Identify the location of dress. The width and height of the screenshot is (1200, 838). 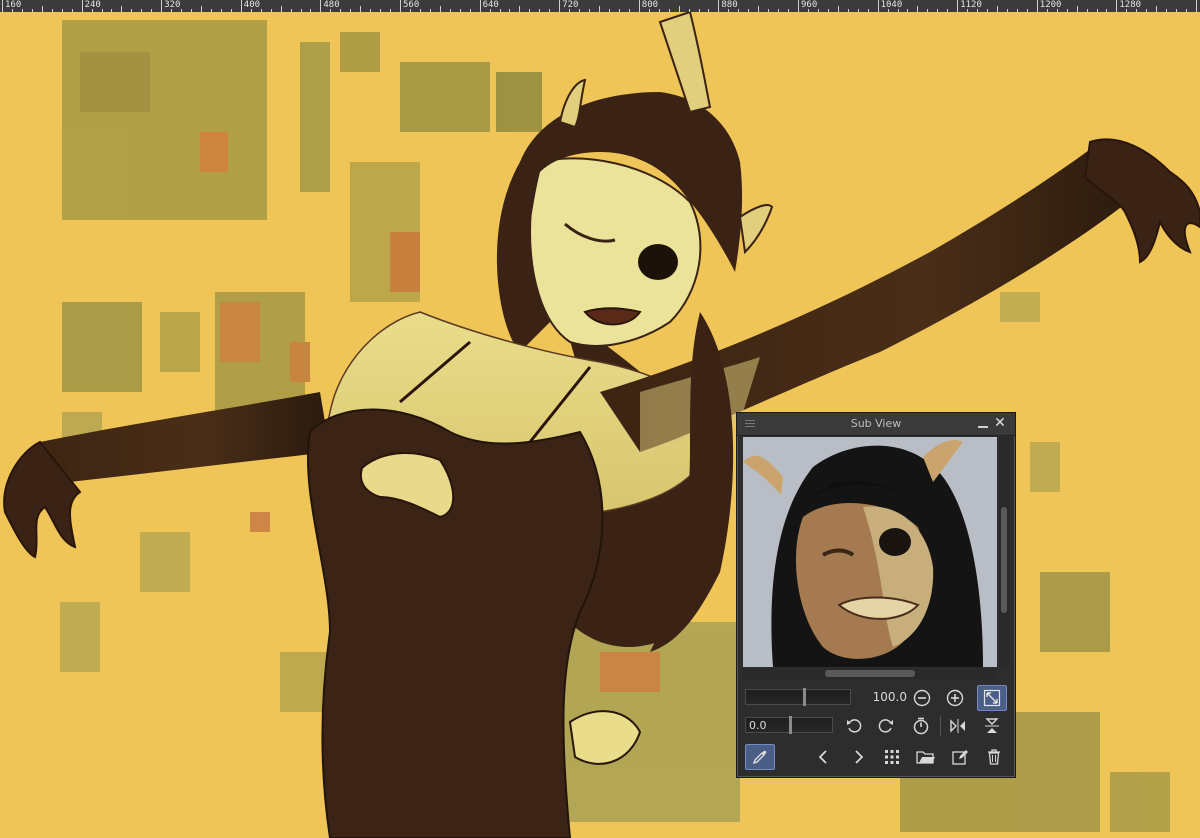
(455, 623).